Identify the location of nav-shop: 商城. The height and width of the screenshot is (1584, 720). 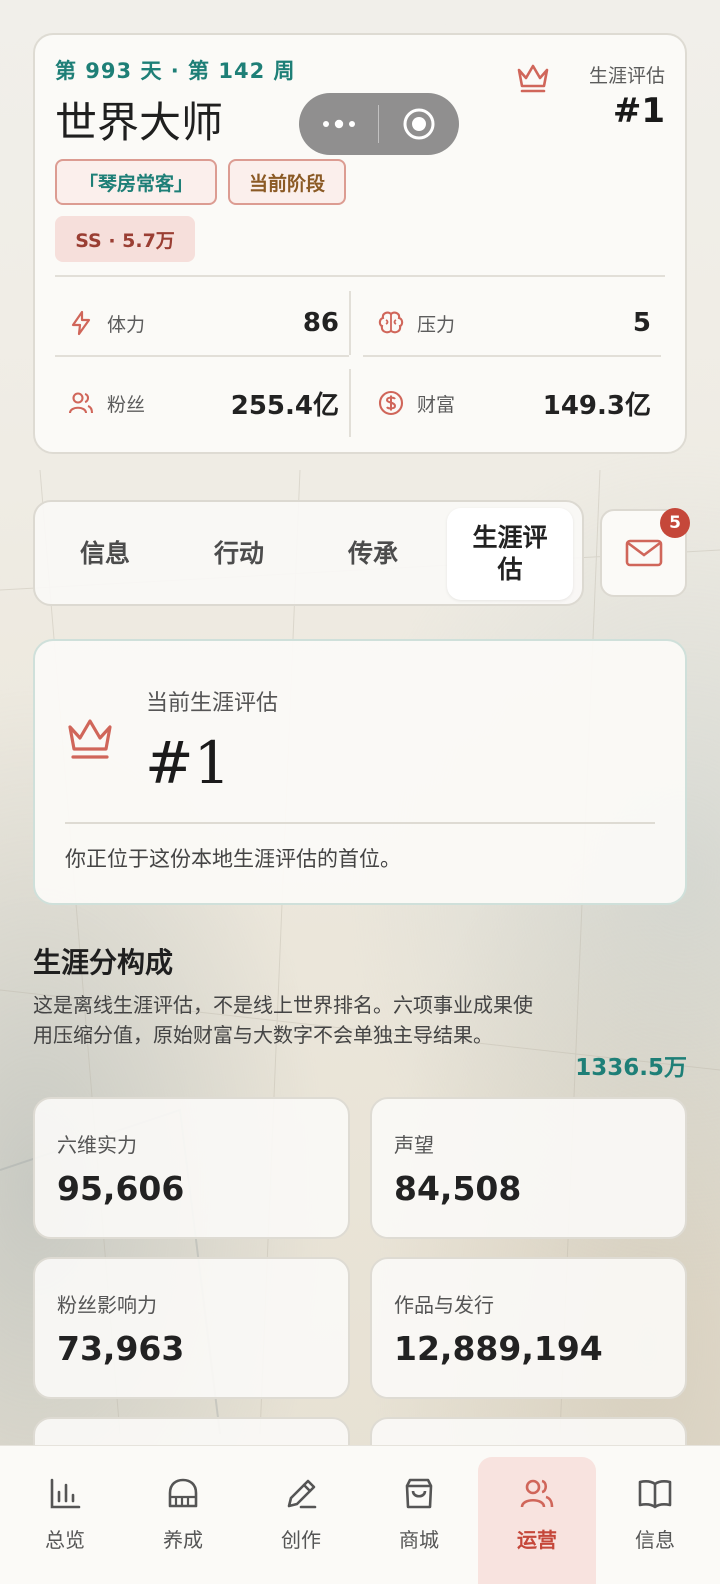
(419, 1515).